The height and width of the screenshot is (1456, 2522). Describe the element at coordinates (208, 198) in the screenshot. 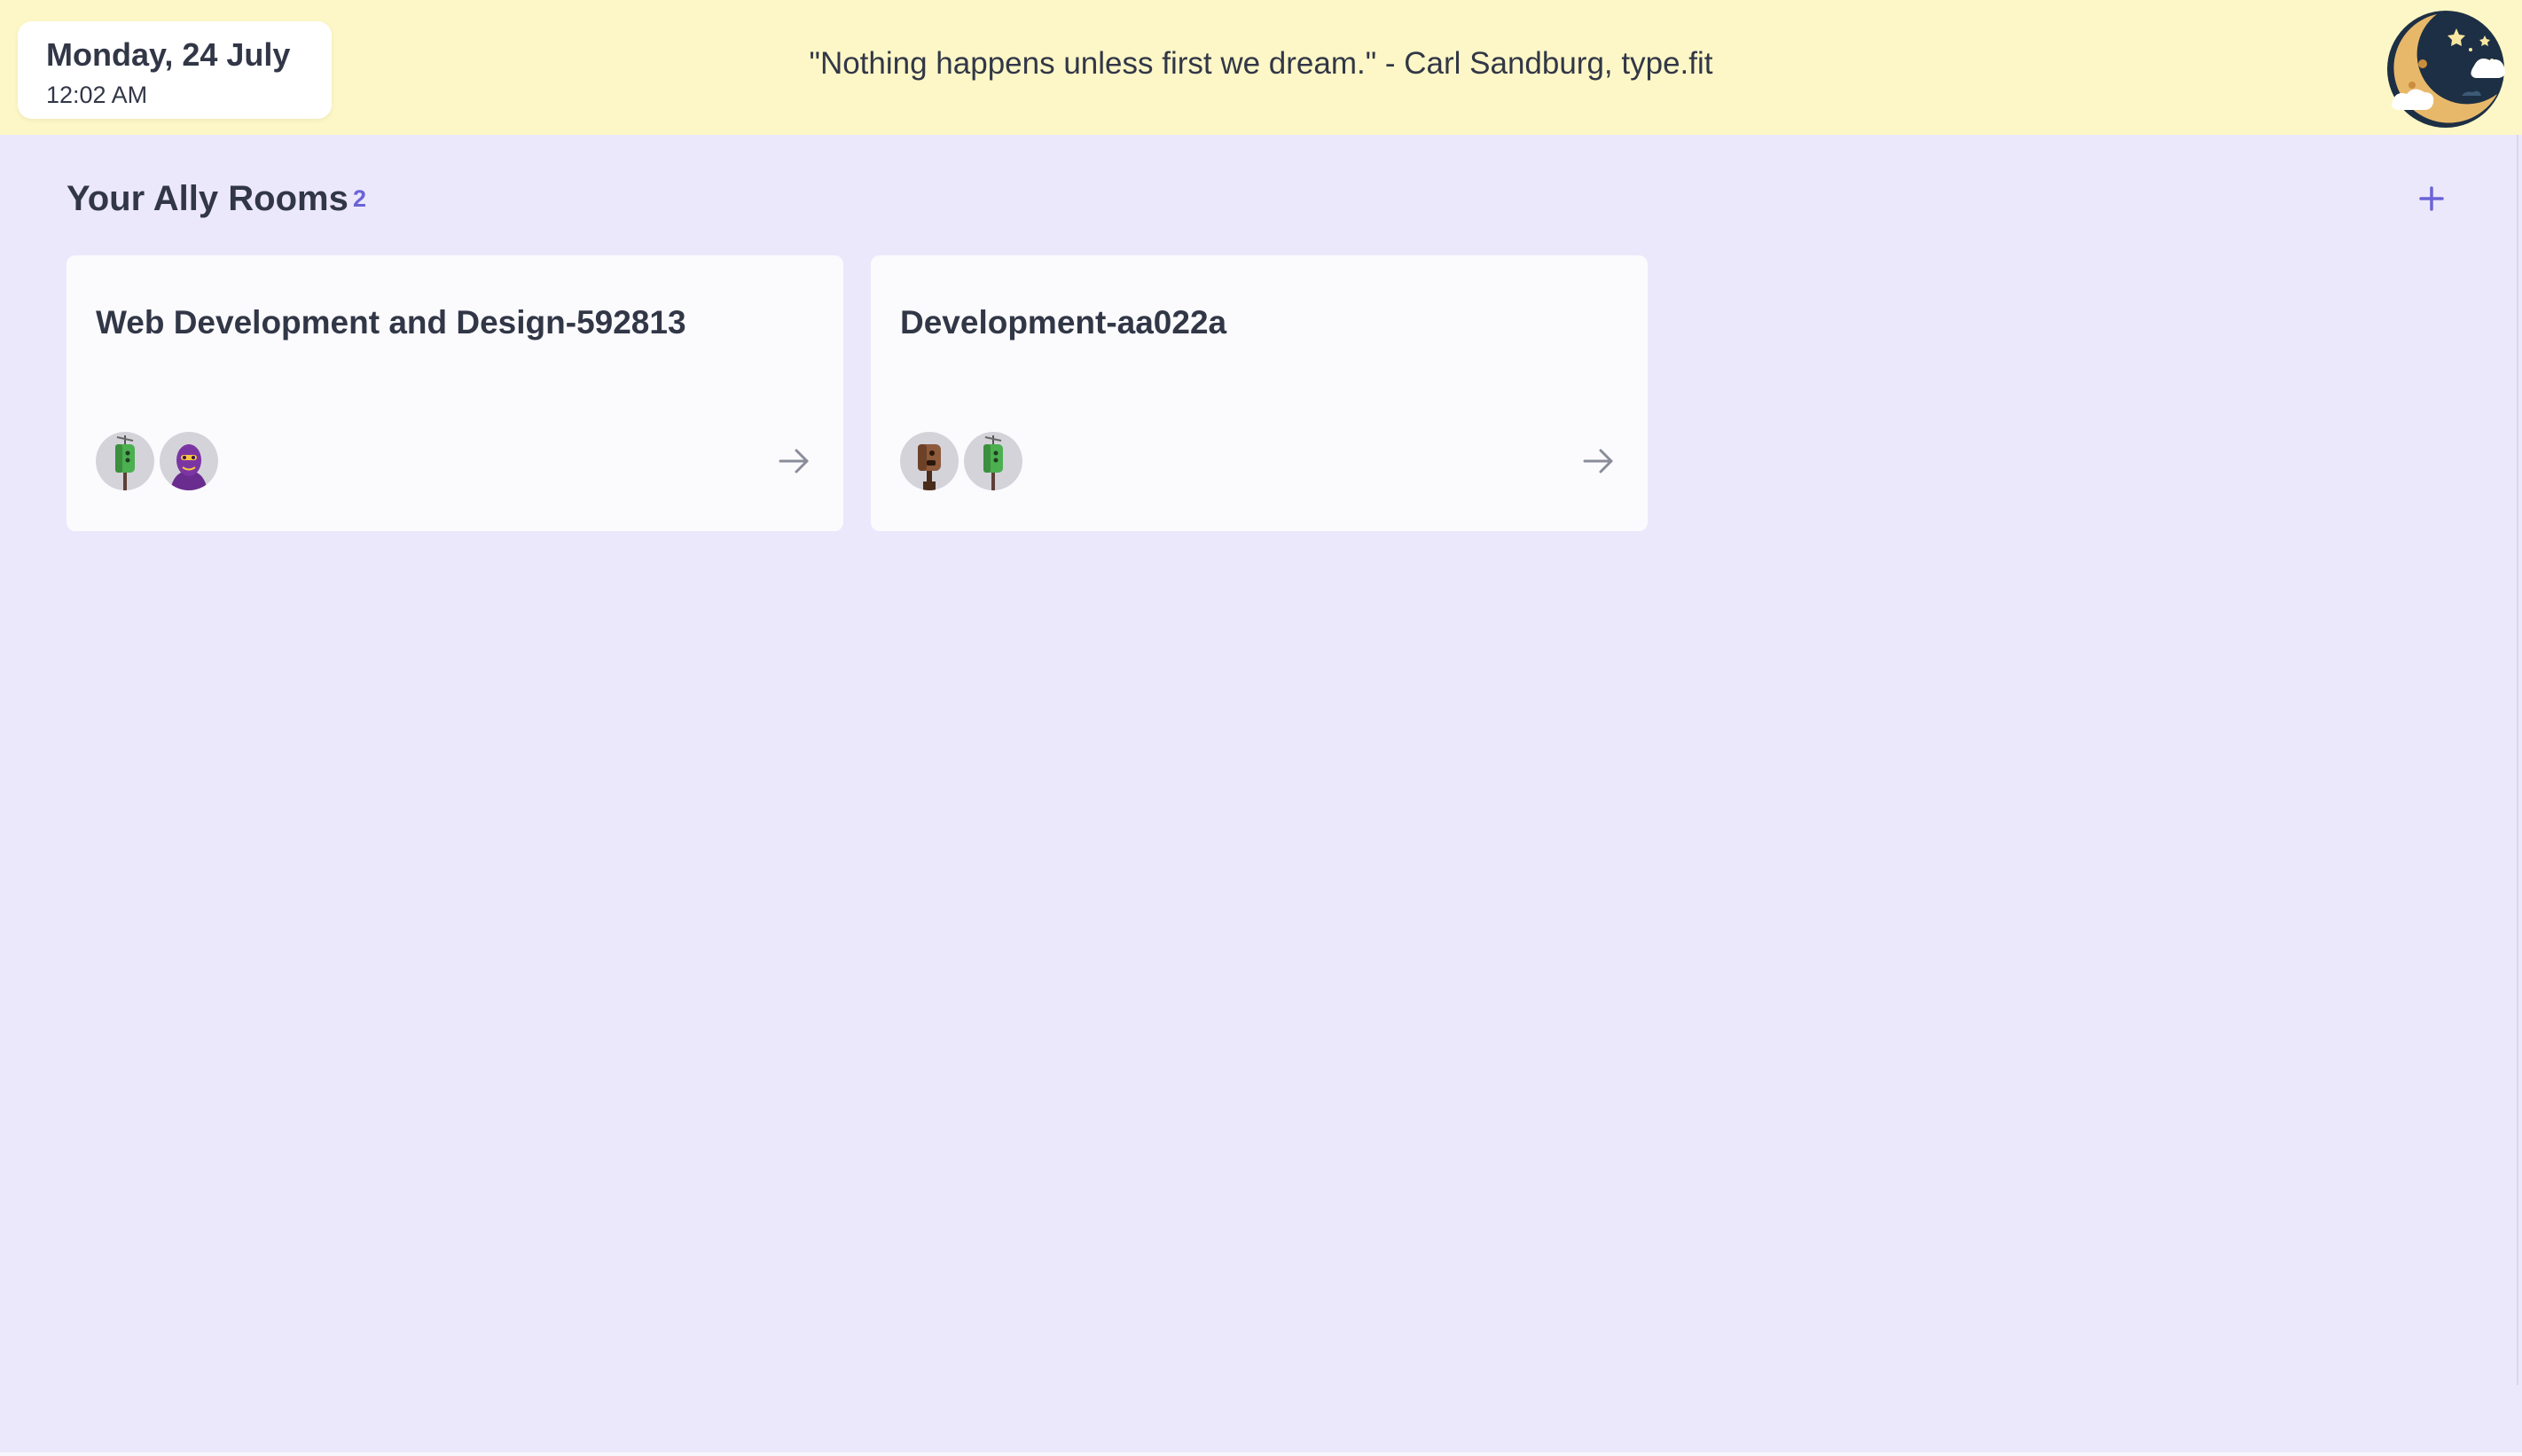

I see `section-title: Your Ally Rooms` at that location.